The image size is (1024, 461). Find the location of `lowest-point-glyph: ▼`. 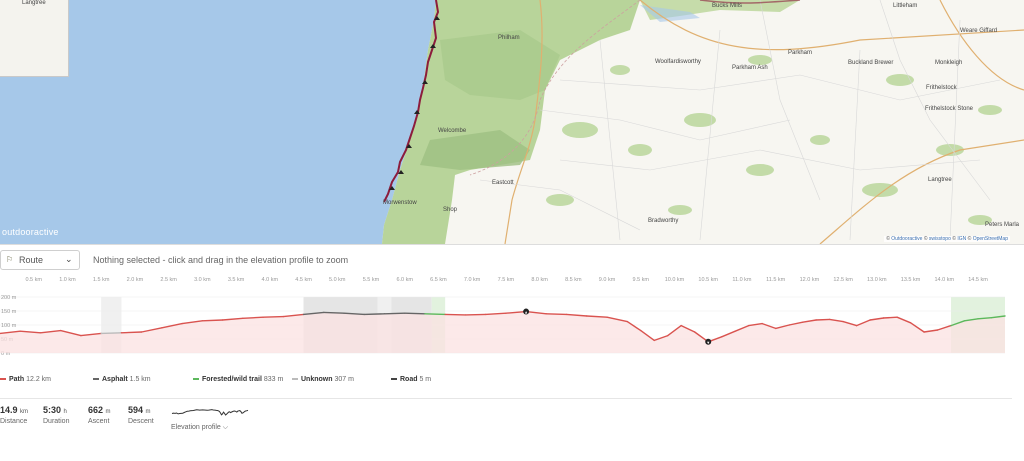

lowest-point-glyph: ▼ is located at coordinates (708, 342).